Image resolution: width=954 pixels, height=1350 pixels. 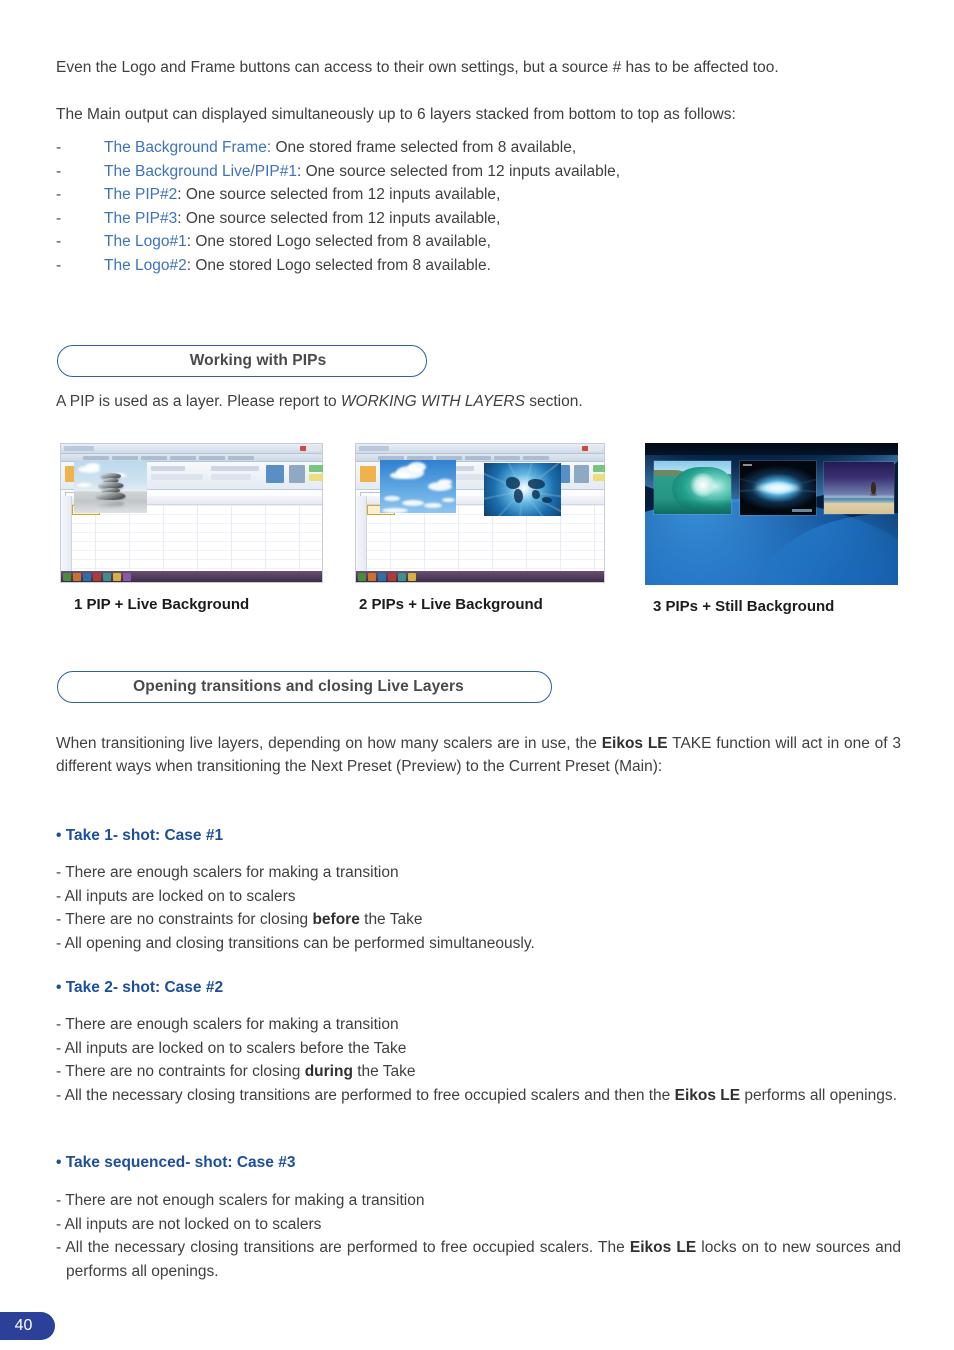 I want to click on pip-layer-blue-sky-clouds, so click(x=418, y=486).